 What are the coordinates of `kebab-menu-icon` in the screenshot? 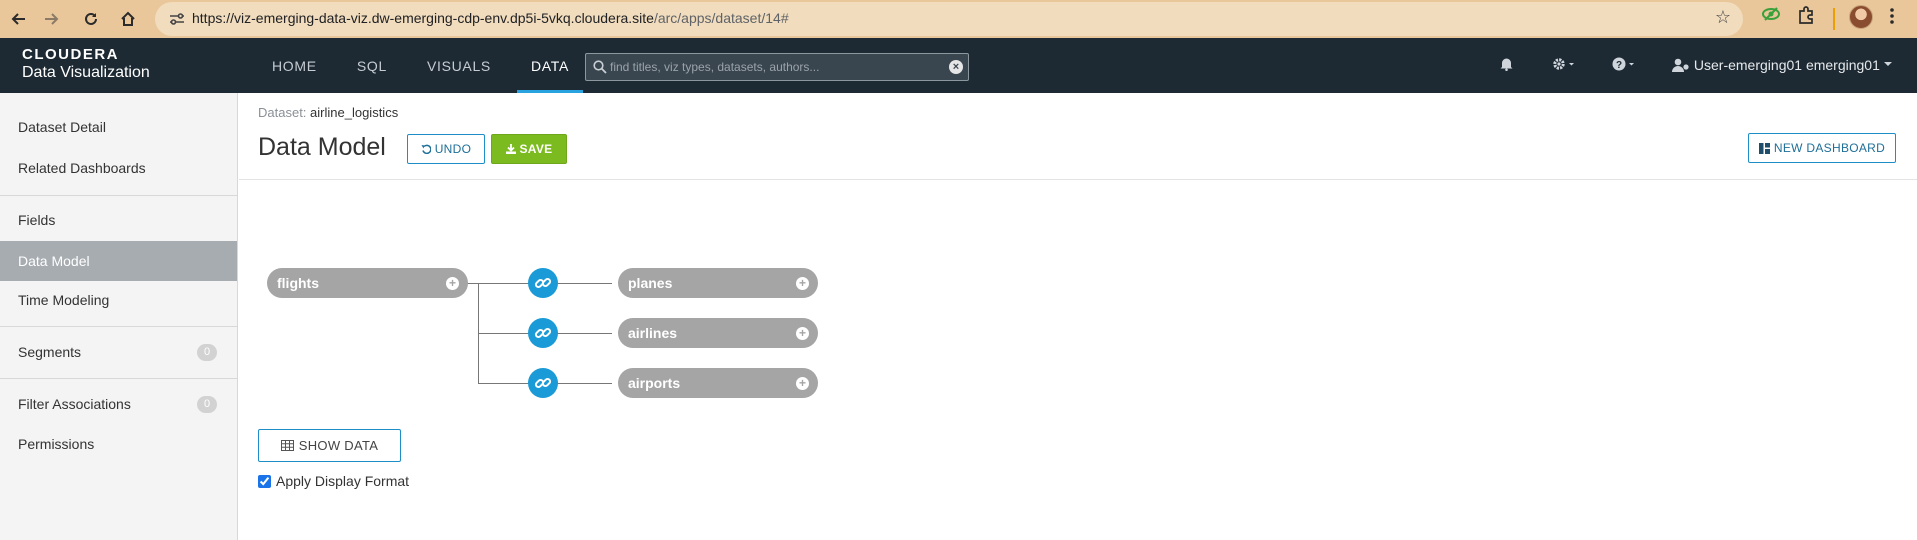 It's located at (1892, 18).